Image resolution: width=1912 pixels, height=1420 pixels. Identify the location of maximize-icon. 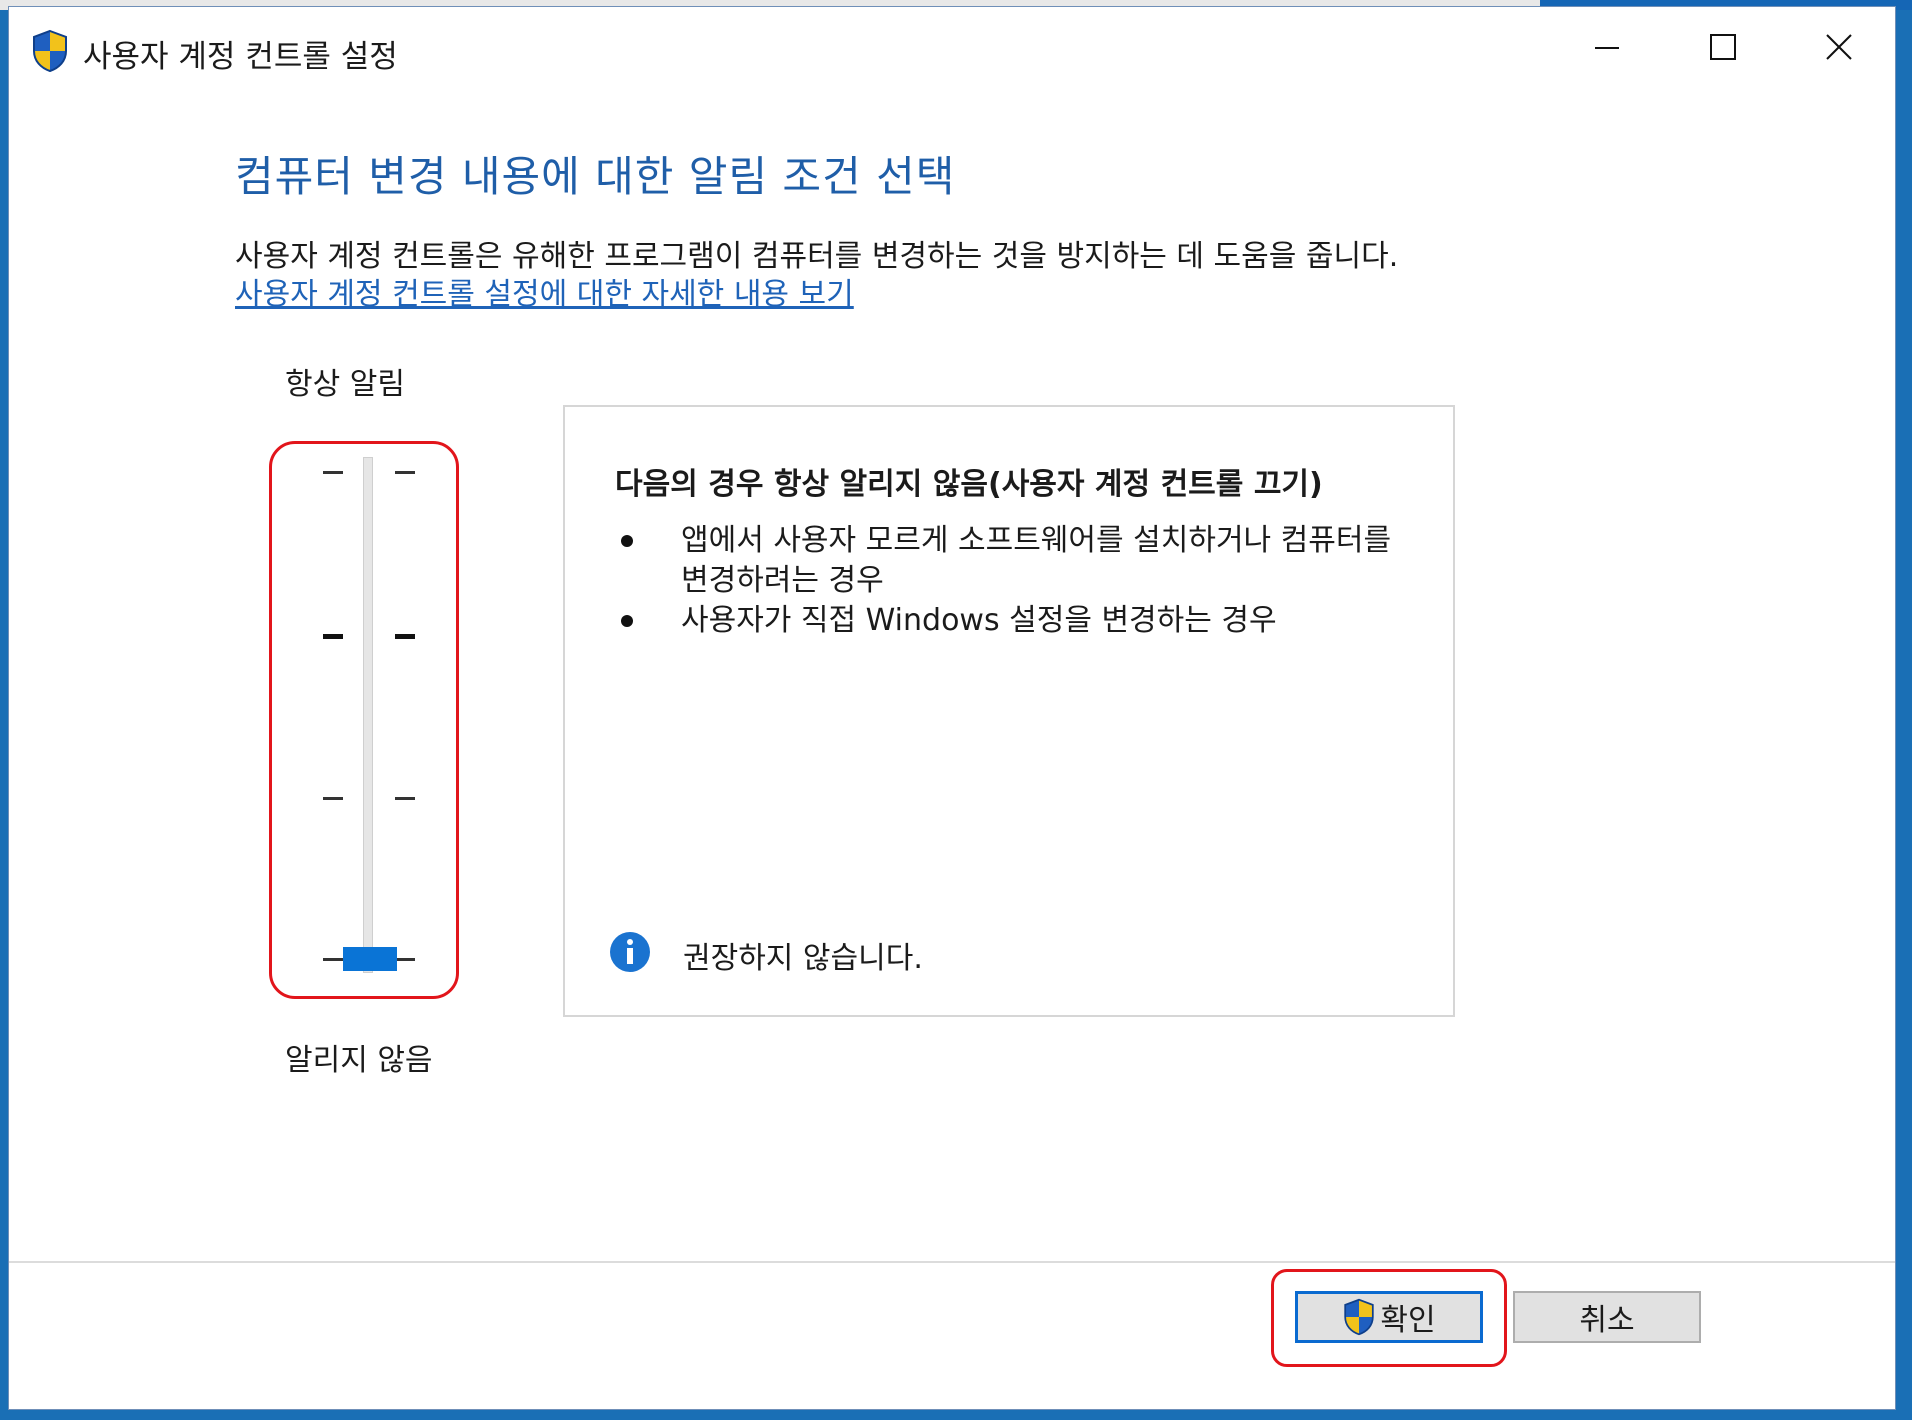
(1723, 47).